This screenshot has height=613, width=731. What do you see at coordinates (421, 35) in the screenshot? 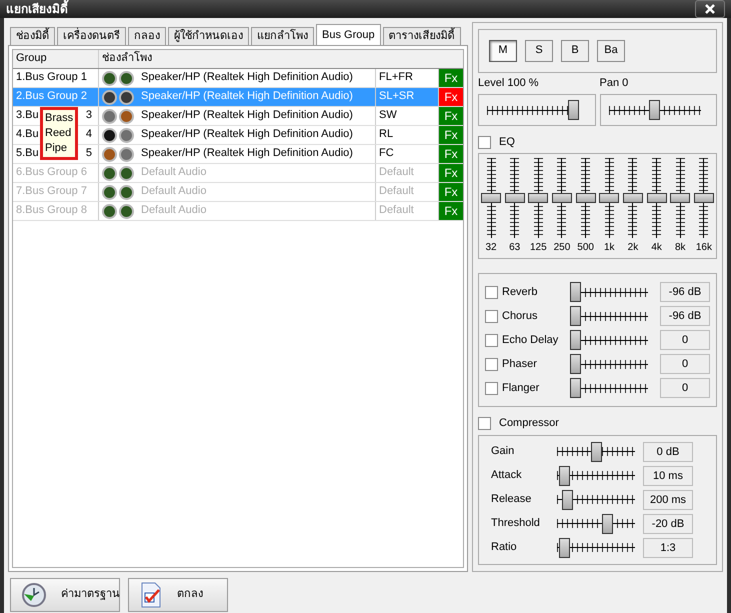
I see `tab: ตารางเสียงมิดี้` at bounding box center [421, 35].